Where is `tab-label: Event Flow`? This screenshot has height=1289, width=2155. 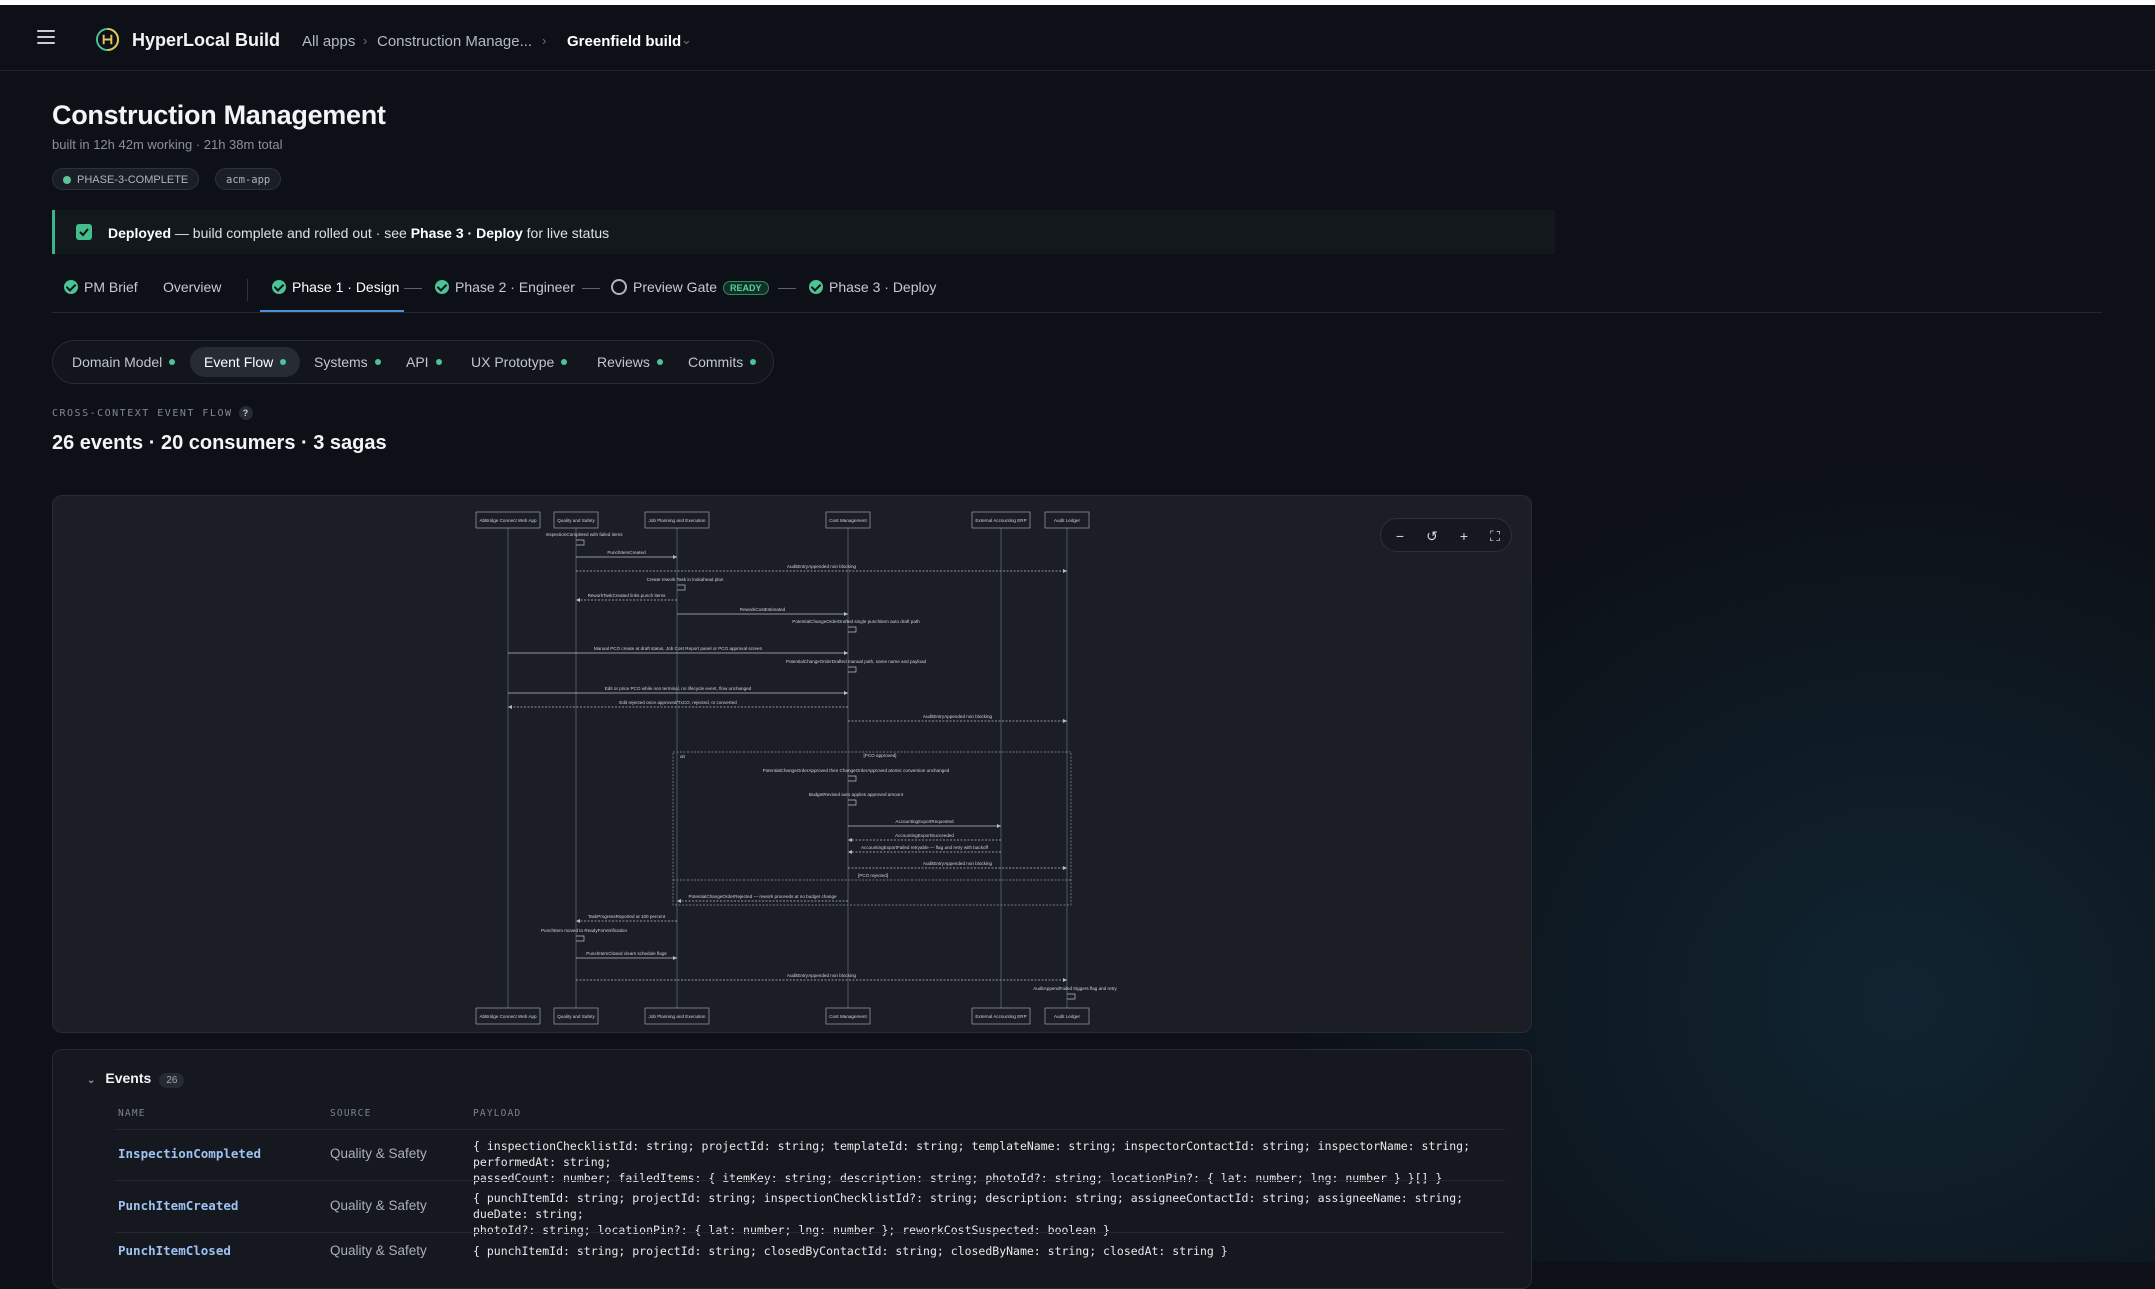 tab-label: Event Flow is located at coordinates (239, 362).